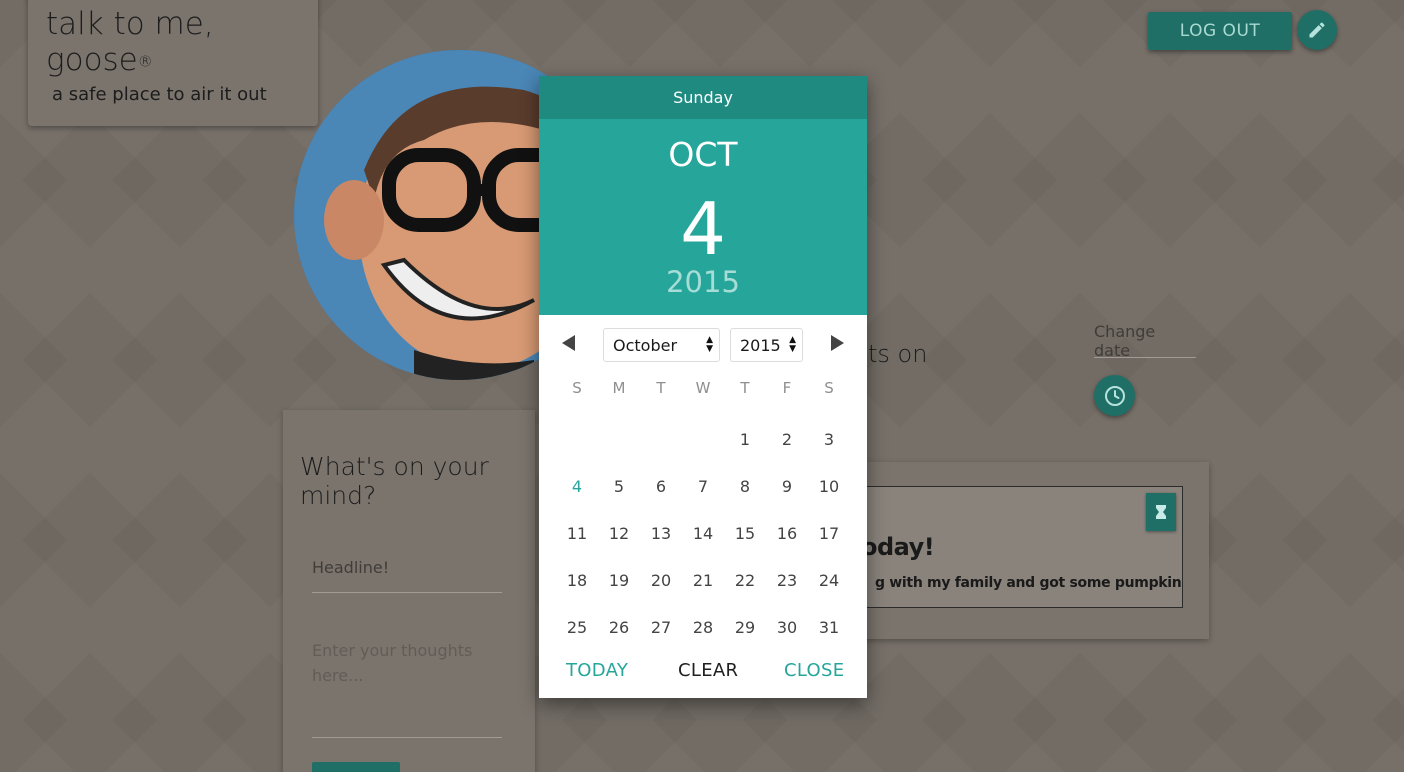 This screenshot has height=772, width=1404. Describe the element at coordinates (577, 533) in the screenshot. I see `calendar-day: 11` at that location.